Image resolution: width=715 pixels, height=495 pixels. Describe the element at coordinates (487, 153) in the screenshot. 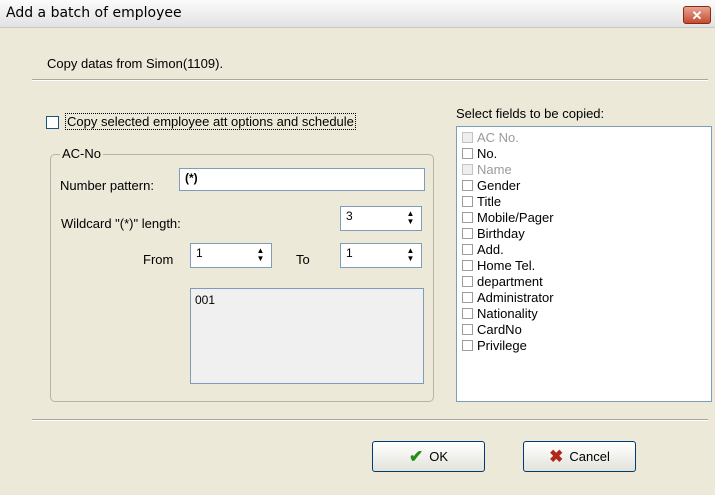

I see `field-item-label: No.` at that location.